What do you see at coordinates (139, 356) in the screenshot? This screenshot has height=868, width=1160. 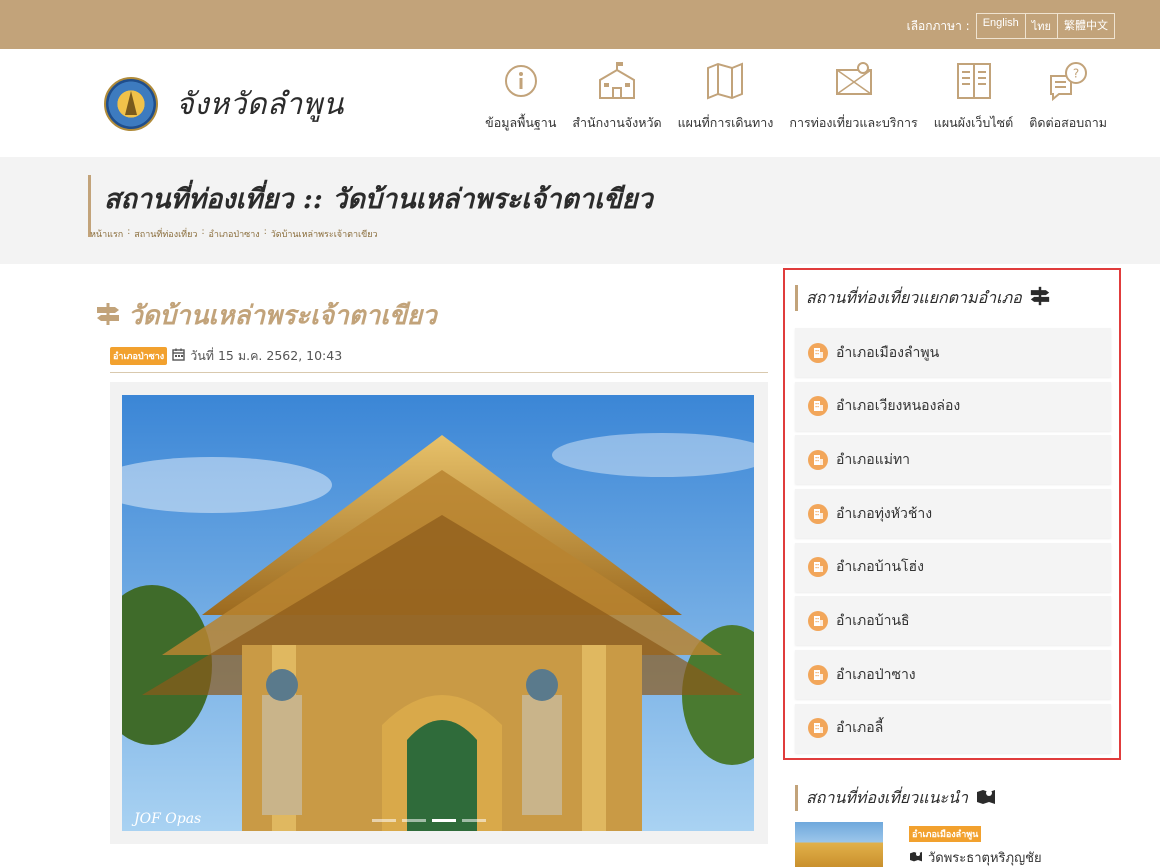 I see `district-badge: อำเภอป่าซาง` at bounding box center [139, 356].